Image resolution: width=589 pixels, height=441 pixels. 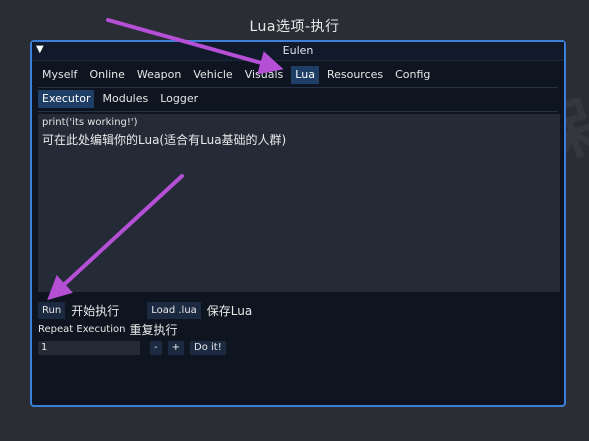 I want to click on subtab-logger: Logger, so click(x=179, y=99).